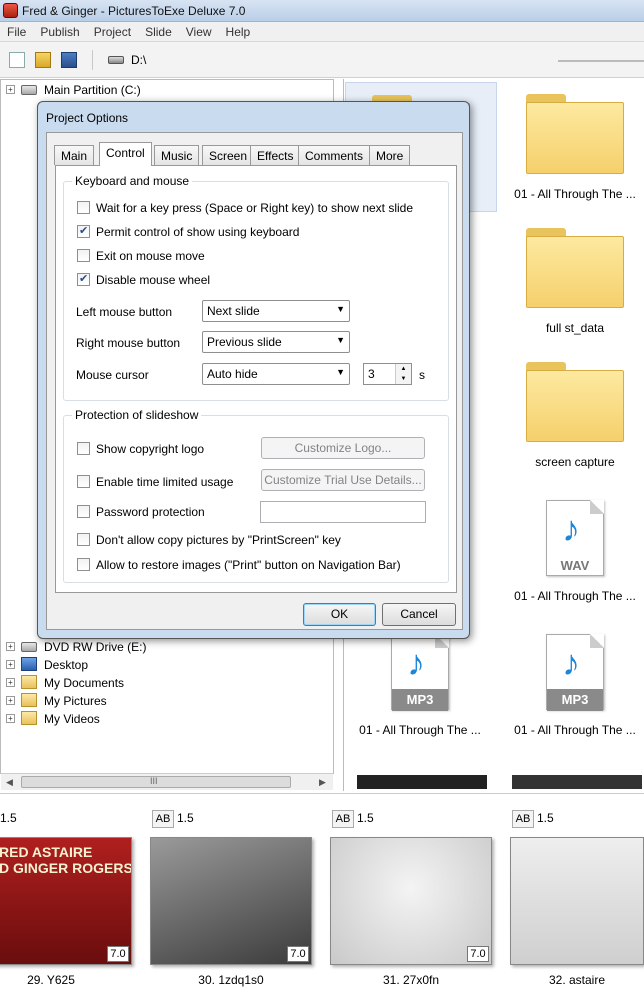 This screenshot has width=644, height=990. Describe the element at coordinates (156, 782) in the screenshot. I see `scrollbar-thumb: III` at that location.